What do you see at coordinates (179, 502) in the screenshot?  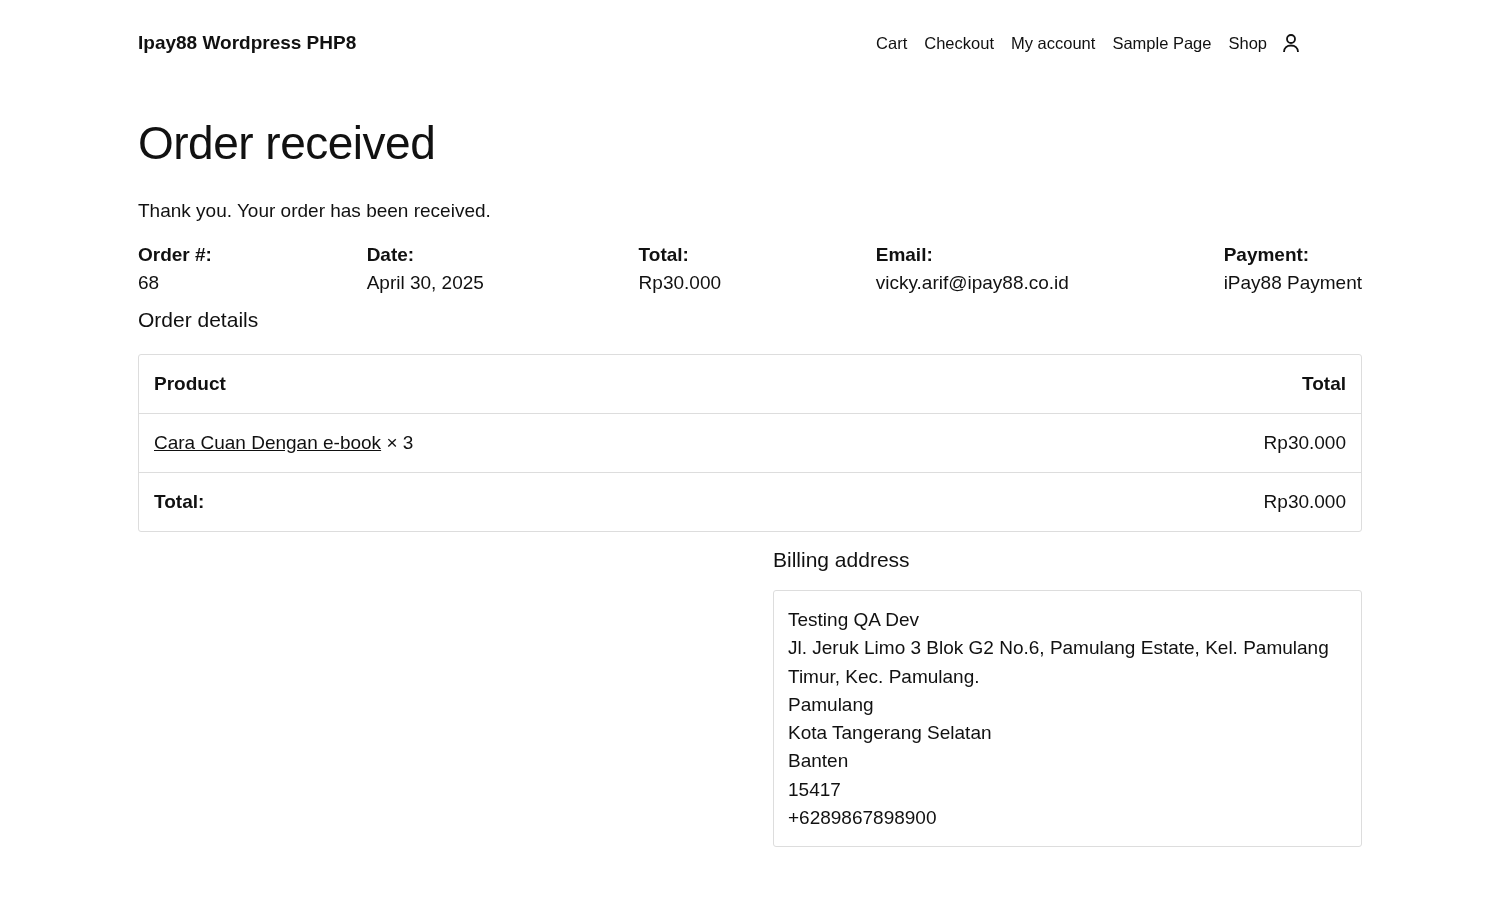 I see `table-cell: Total:` at bounding box center [179, 502].